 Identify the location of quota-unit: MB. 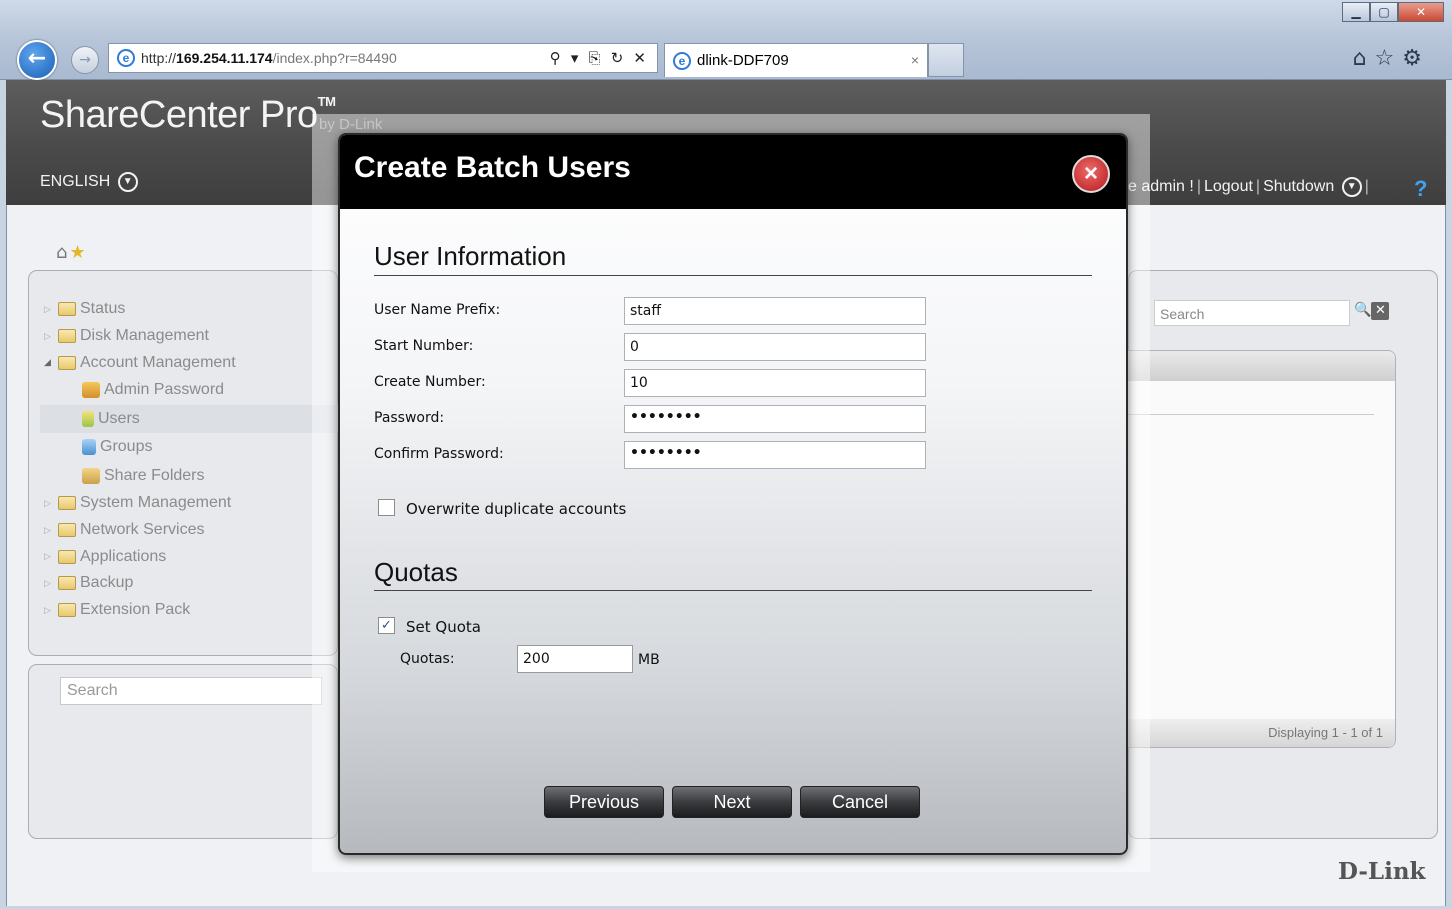
(649, 660).